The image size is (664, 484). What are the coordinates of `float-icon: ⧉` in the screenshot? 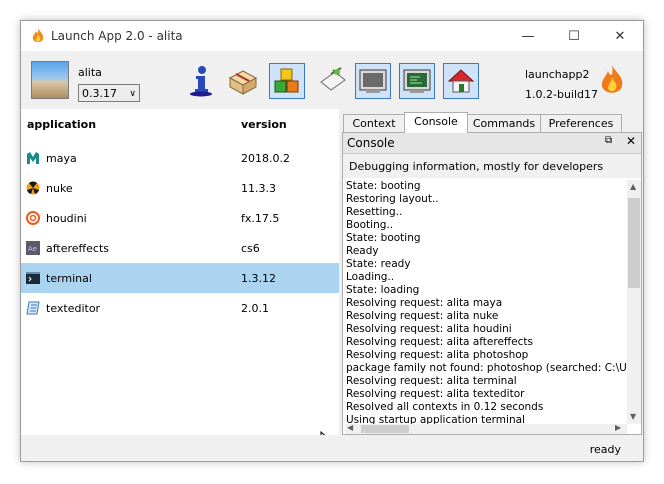 It's located at (608, 140).